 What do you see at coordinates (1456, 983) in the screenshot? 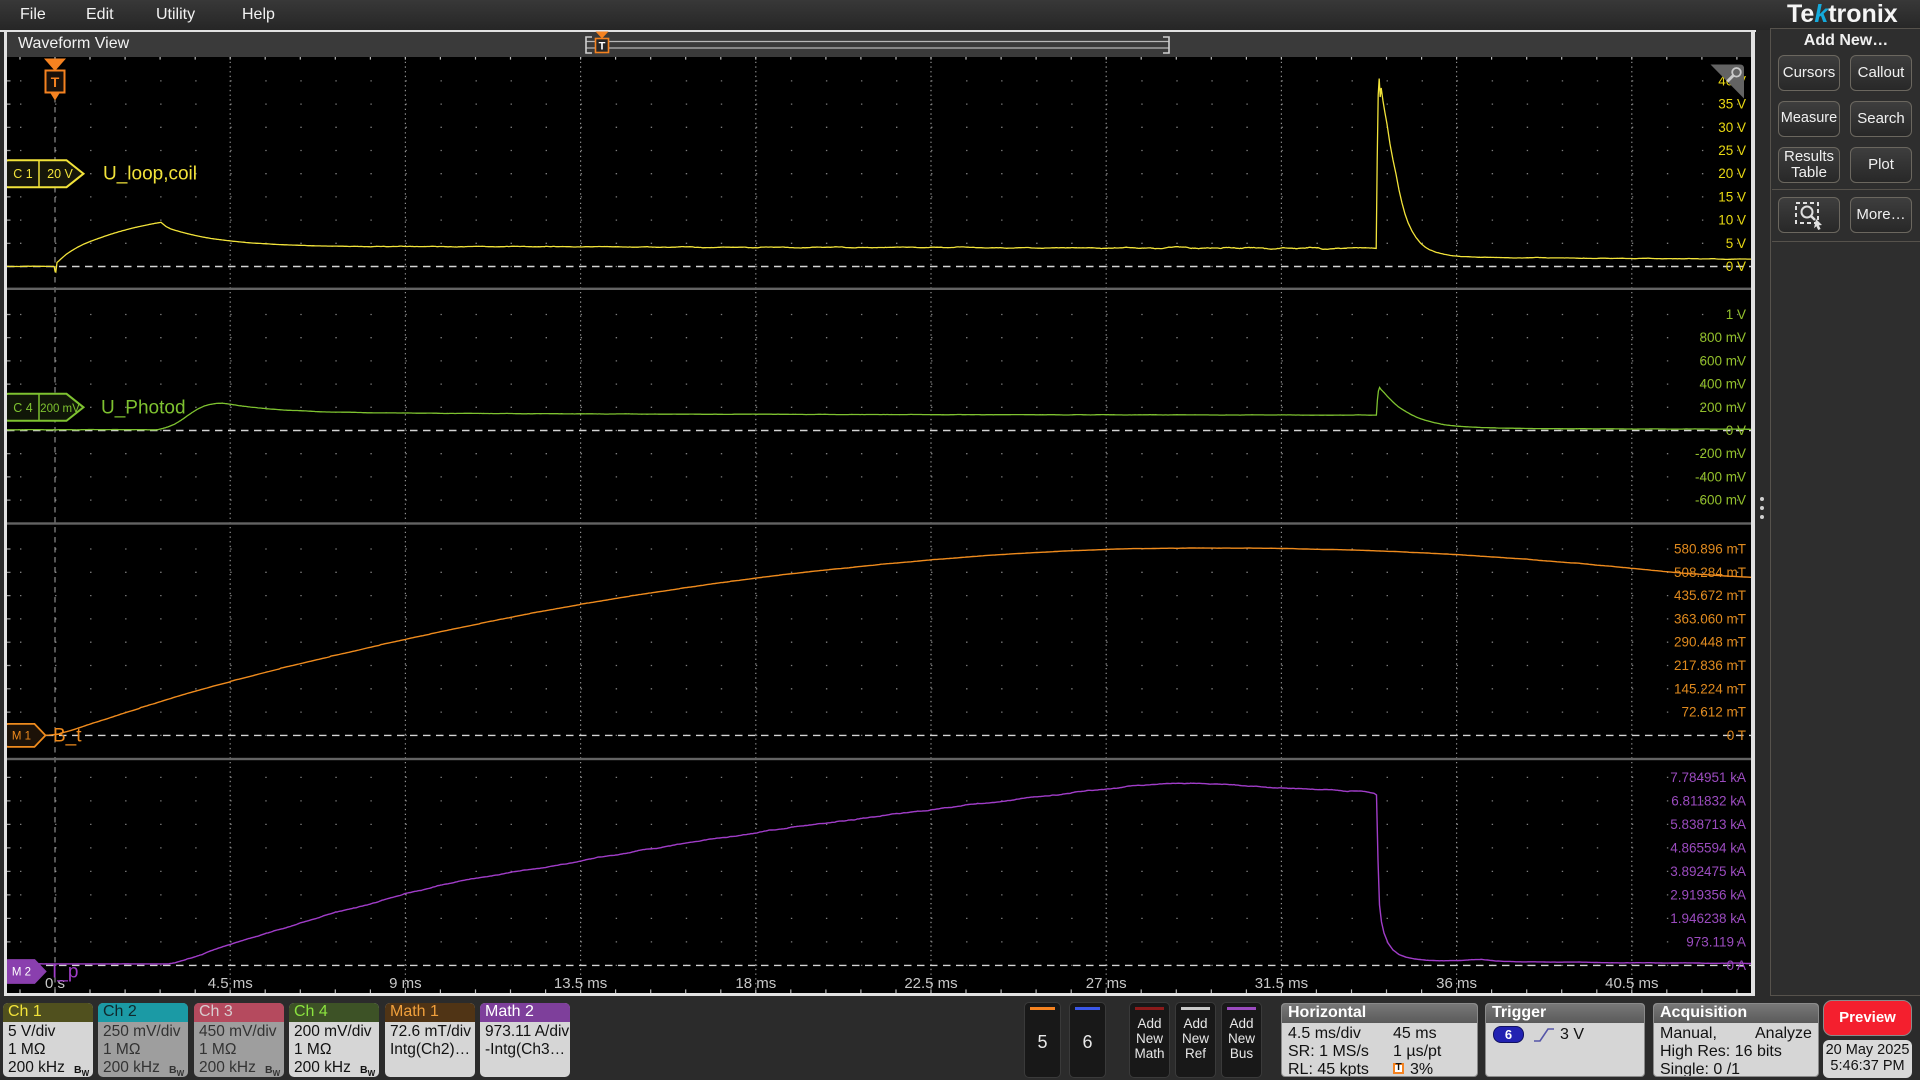
I see `svg-text: 36 ms` at bounding box center [1456, 983].